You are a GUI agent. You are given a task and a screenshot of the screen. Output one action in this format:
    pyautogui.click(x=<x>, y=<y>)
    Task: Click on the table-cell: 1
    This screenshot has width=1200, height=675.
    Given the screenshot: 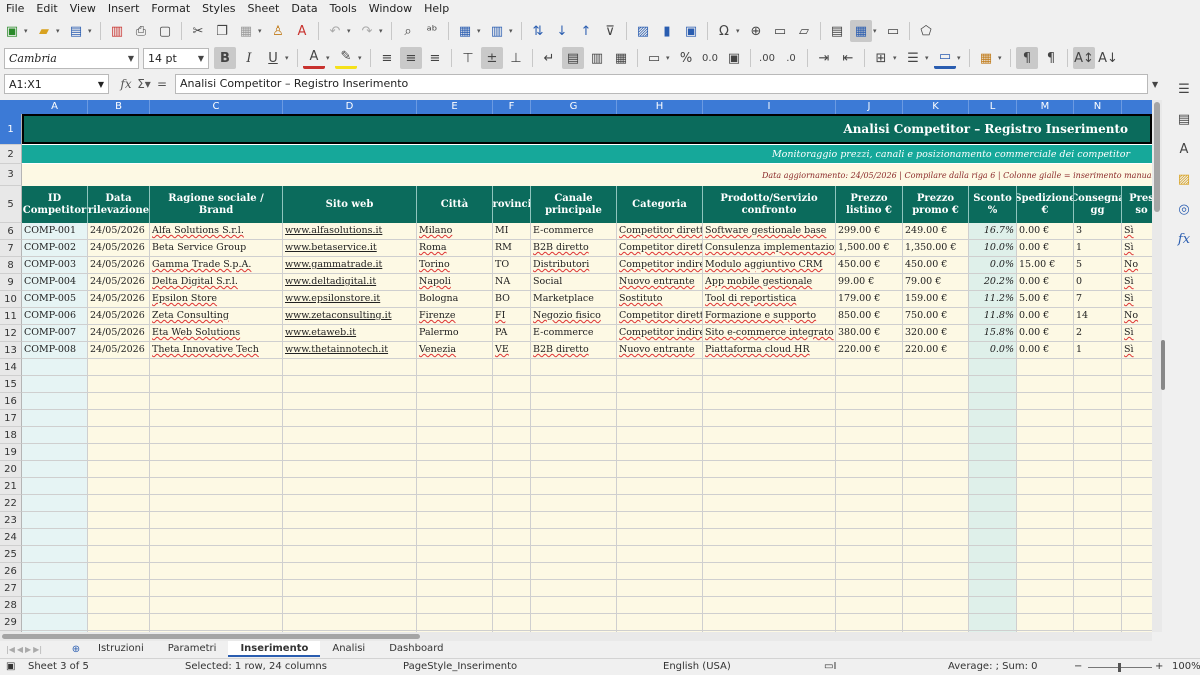 What is the action you would take?
    pyautogui.click(x=1098, y=350)
    